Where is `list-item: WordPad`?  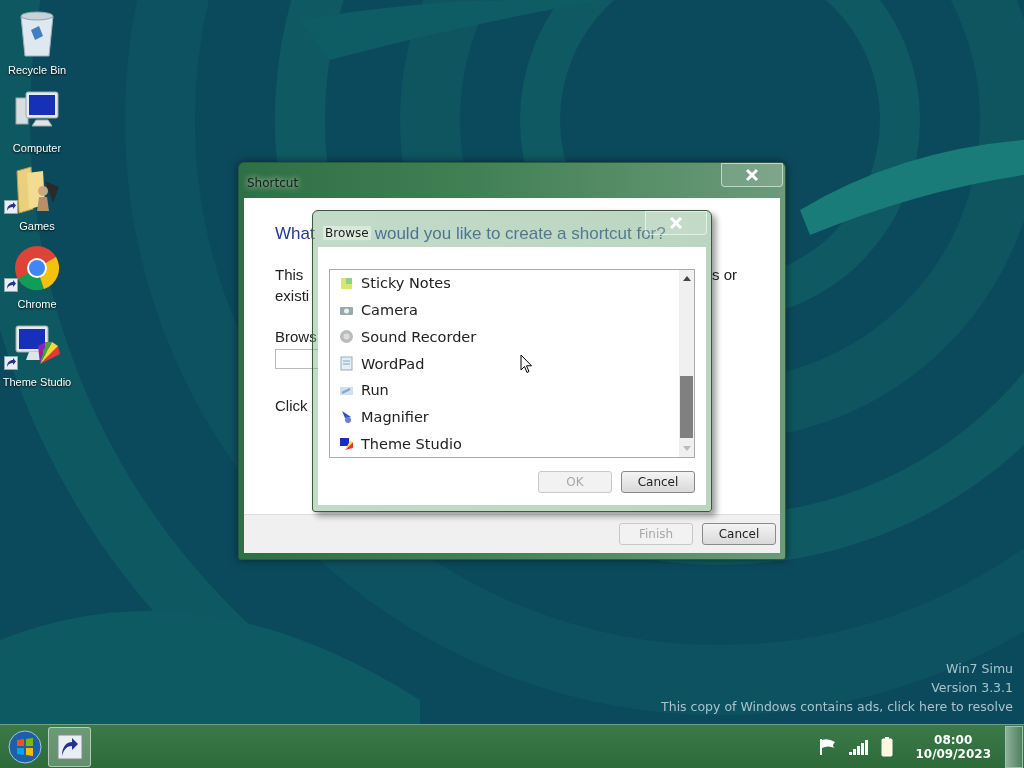
list-item: WordPad is located at coordinates (509, 363).